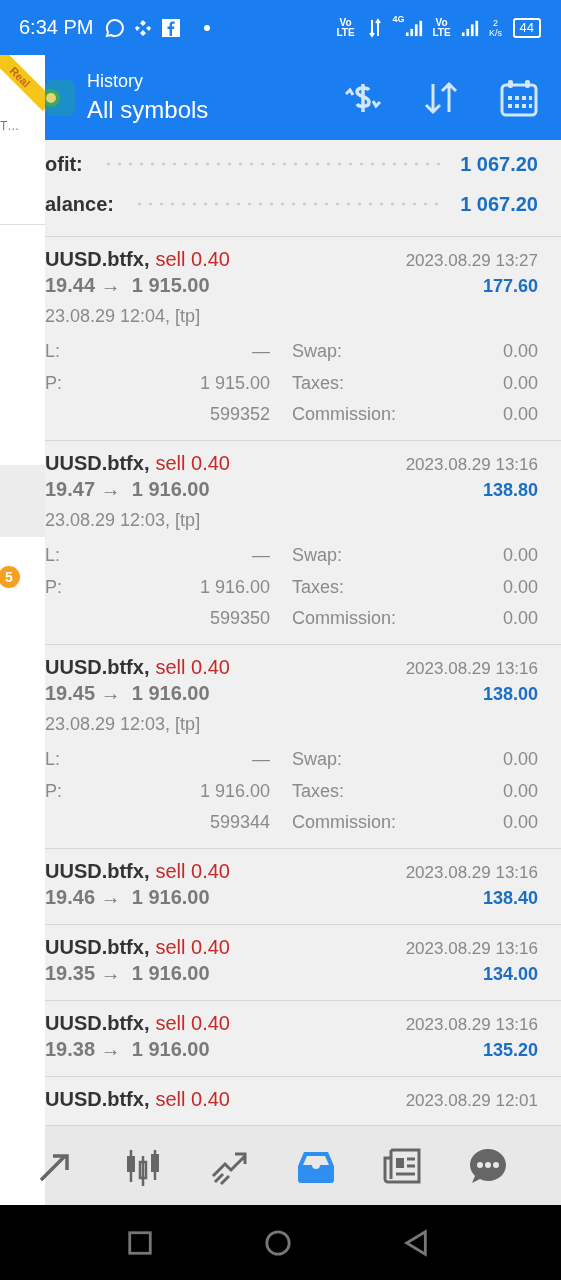  I want to click on deal-row: UUSD.btfx, sell 0.40 2023.08.29 12:01, so click(303, 1101).